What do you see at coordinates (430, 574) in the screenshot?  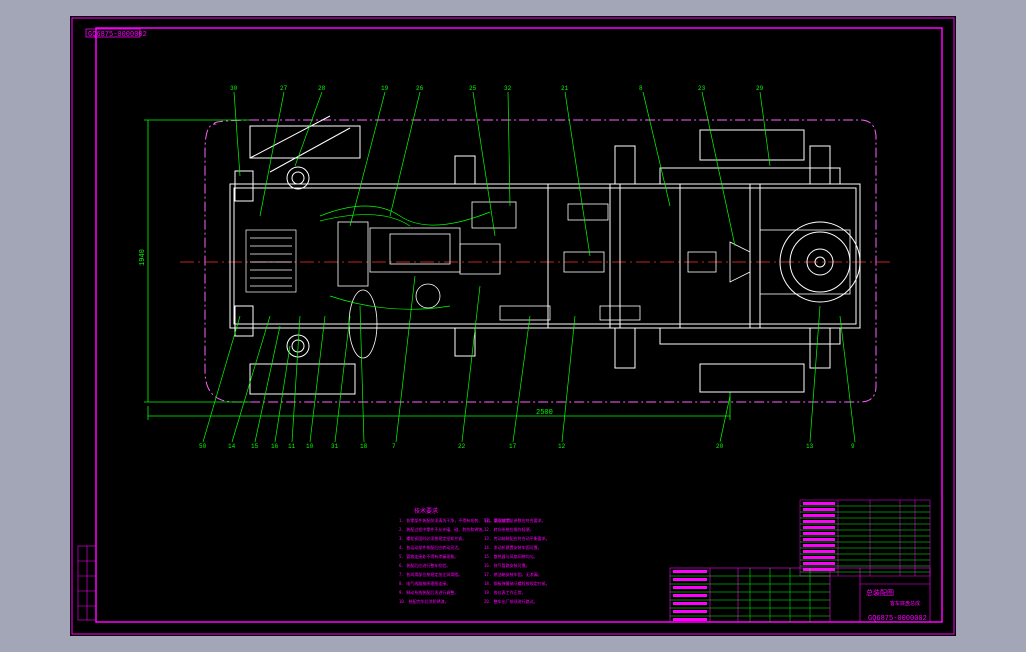 I see `note-line: 7. 各润滑部位按规定加注润滑脂。` at bounding box center [430, 574].